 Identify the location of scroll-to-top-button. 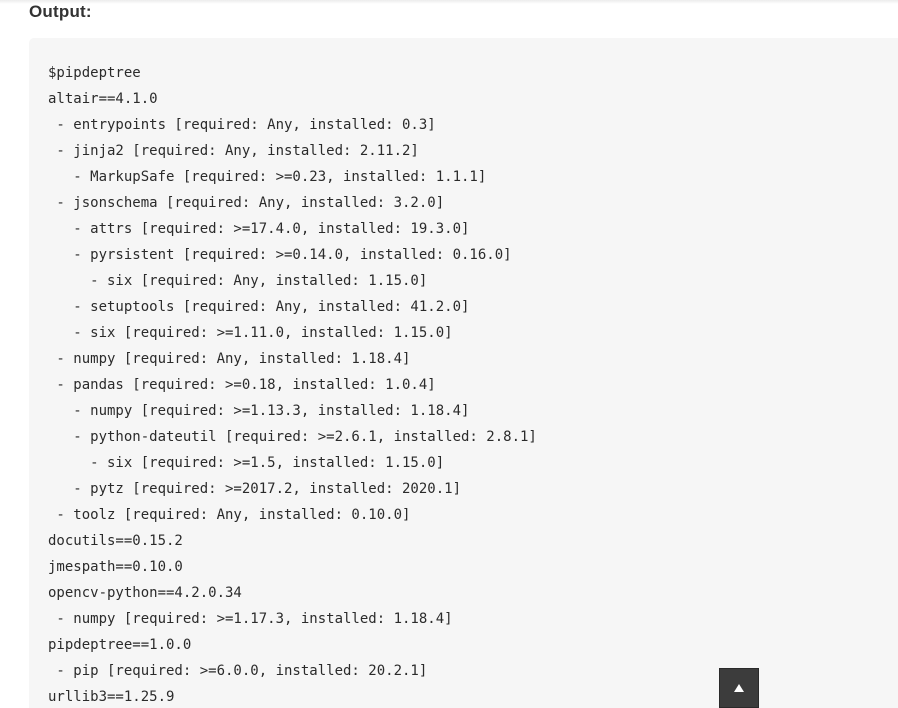
(739, 688).